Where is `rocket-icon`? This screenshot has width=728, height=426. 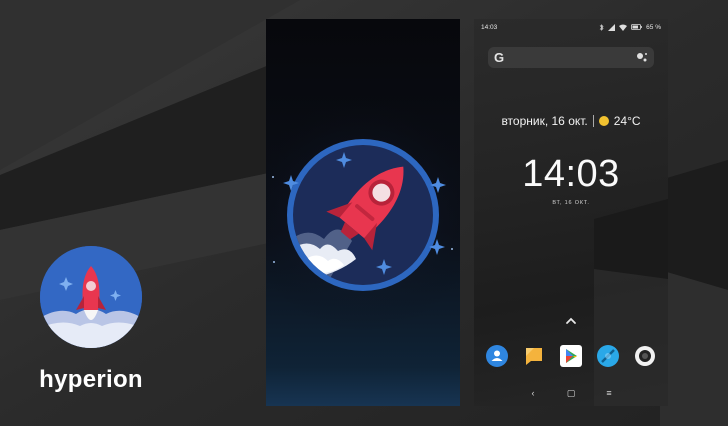 rocket-icon is located at coordinates (91, 297).